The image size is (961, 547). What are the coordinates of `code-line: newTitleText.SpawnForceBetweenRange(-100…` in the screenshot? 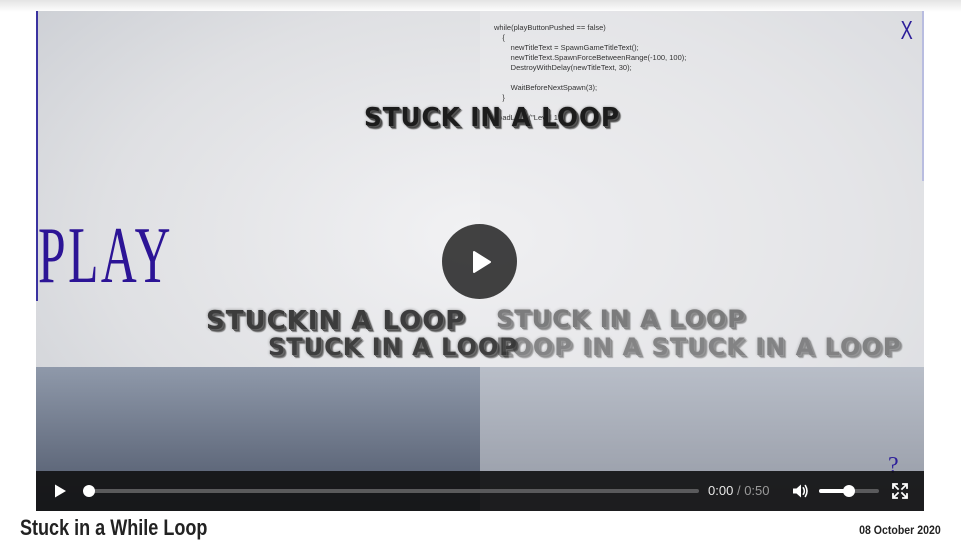 It's located at (590, 57).